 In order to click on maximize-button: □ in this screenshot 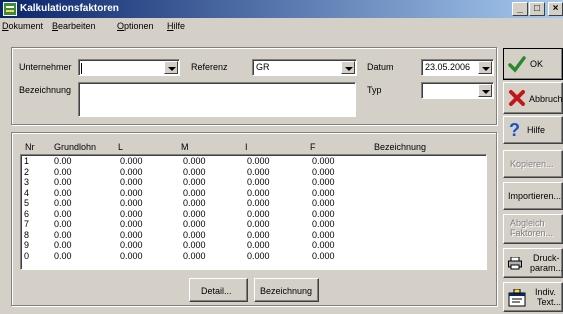, I will do `click(537, 9)`.